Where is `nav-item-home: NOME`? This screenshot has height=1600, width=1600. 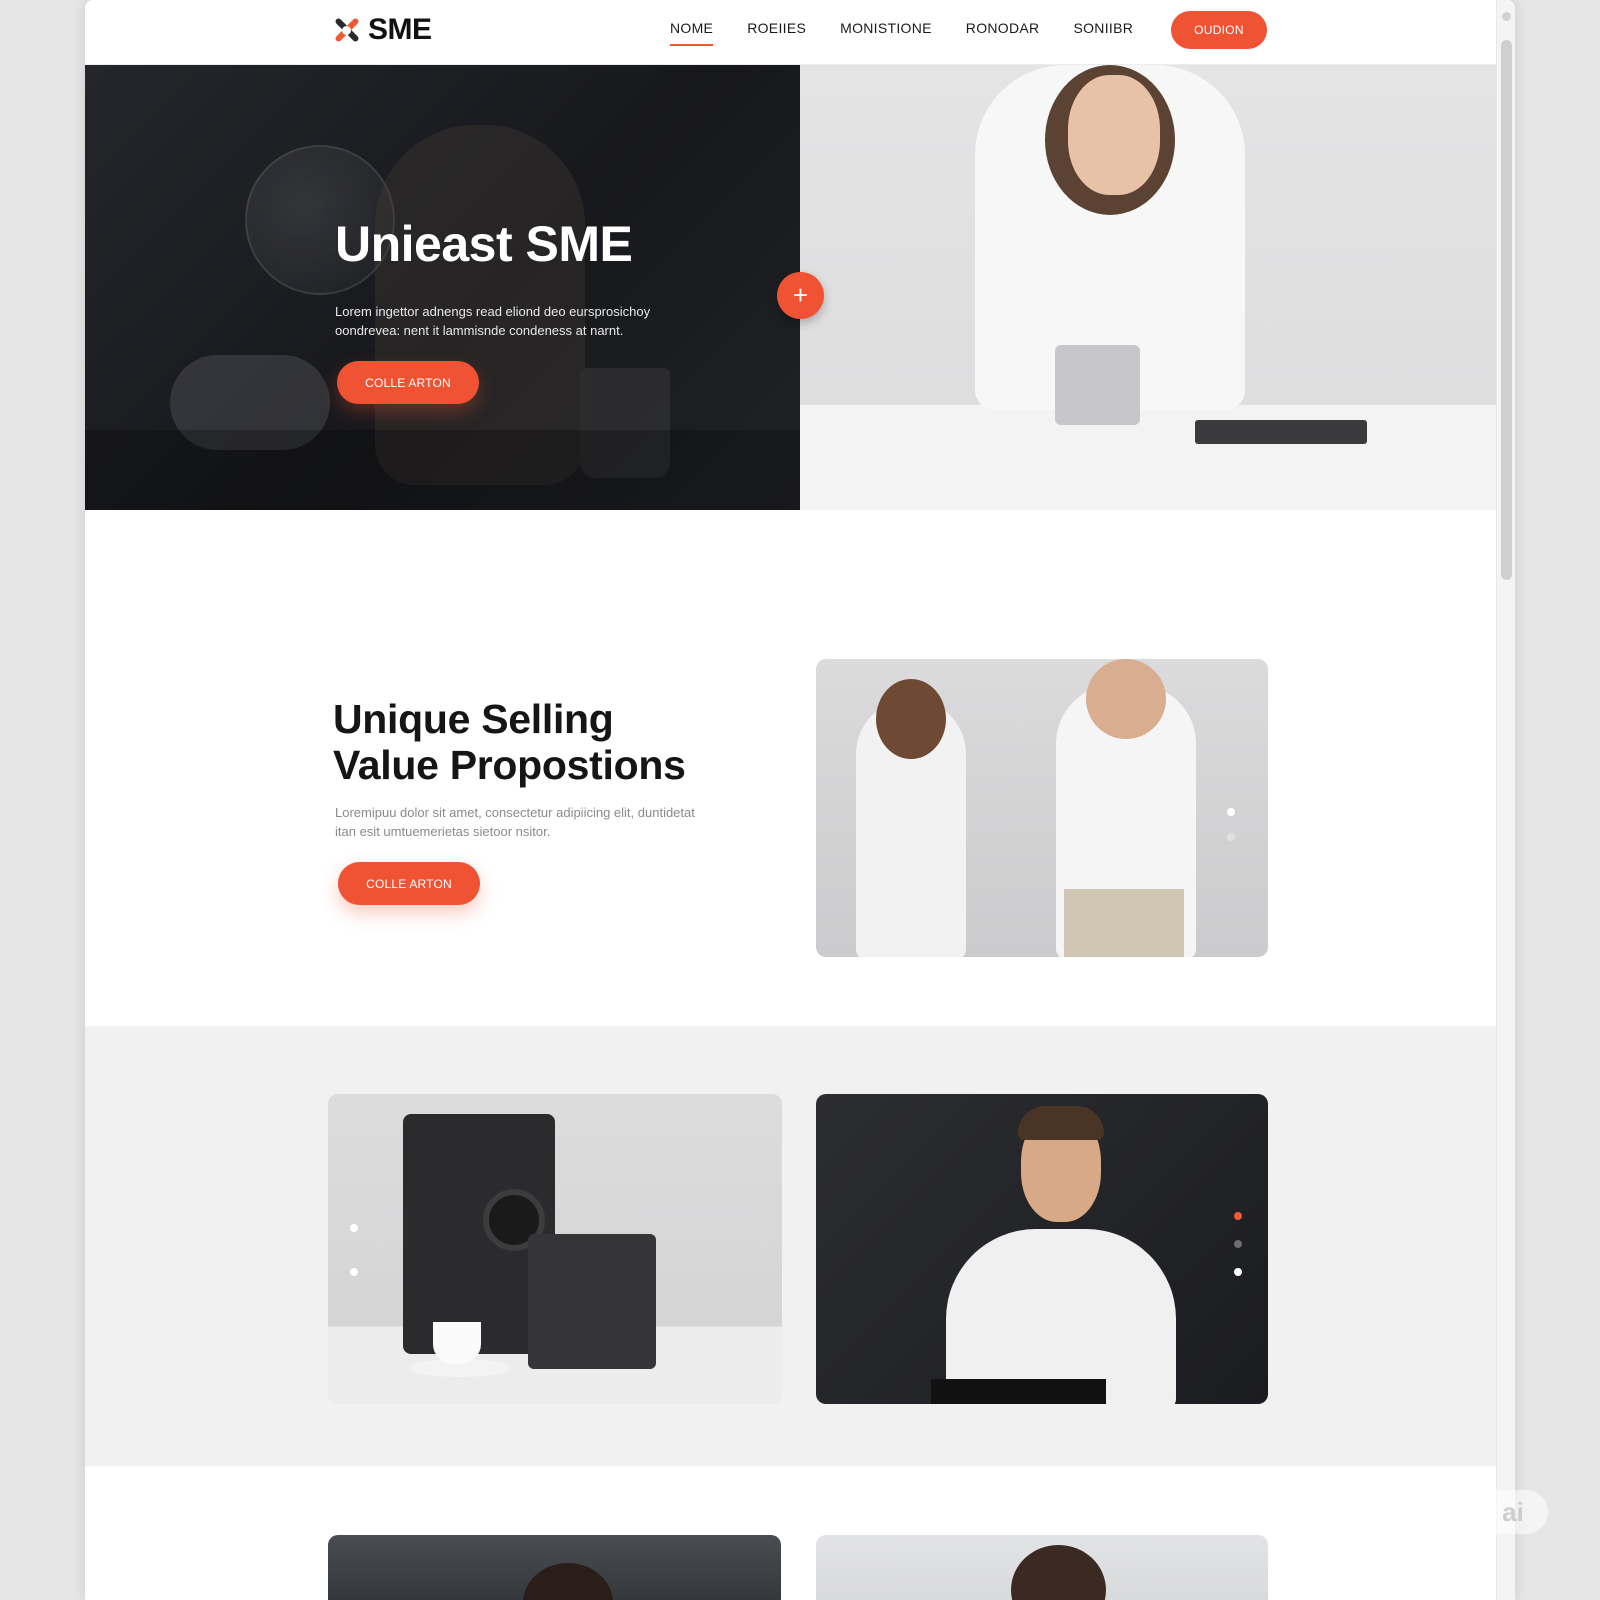
nav-item-home: NOME is located at coordinates (692, 33).